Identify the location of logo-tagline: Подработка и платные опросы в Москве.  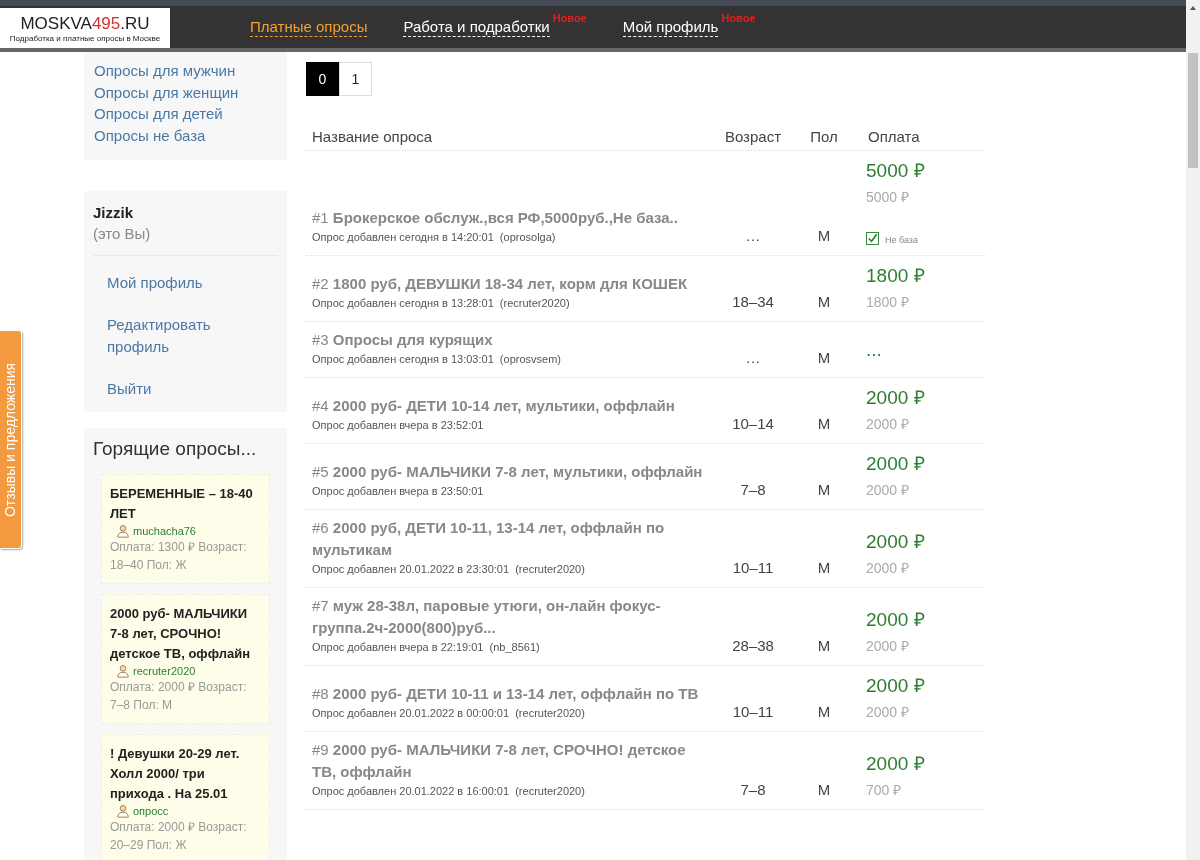
(85, 38).